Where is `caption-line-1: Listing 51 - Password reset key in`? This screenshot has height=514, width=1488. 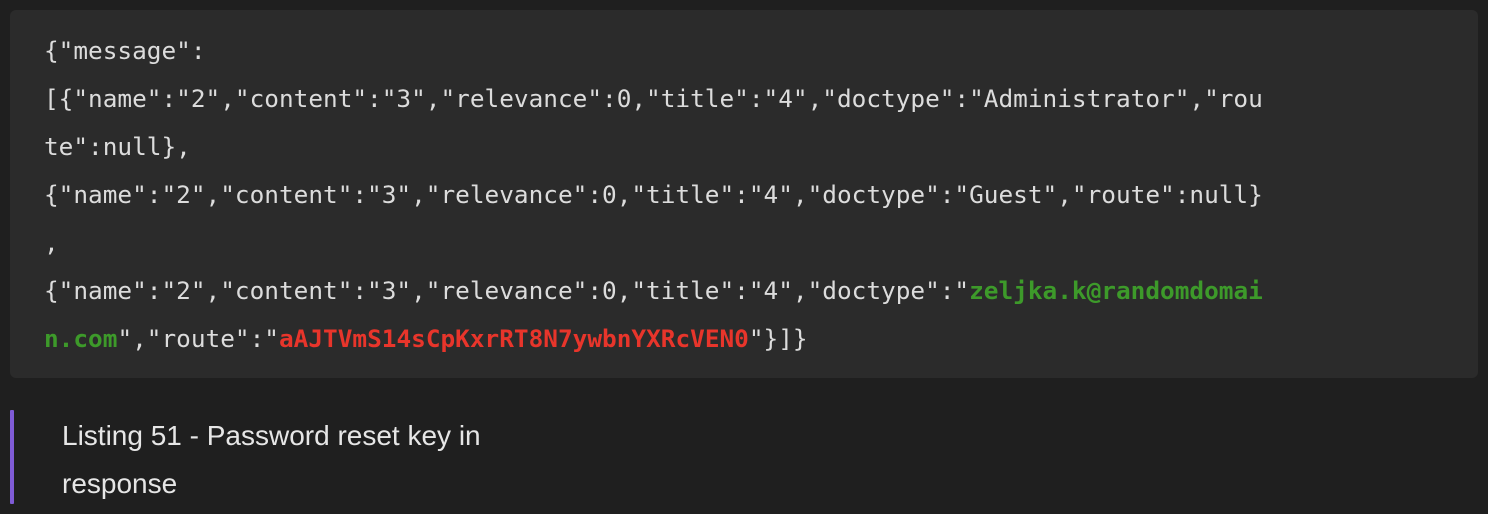
caption-line-1: Listing 51 - Password reset key in is located at coordinates (271, 435).